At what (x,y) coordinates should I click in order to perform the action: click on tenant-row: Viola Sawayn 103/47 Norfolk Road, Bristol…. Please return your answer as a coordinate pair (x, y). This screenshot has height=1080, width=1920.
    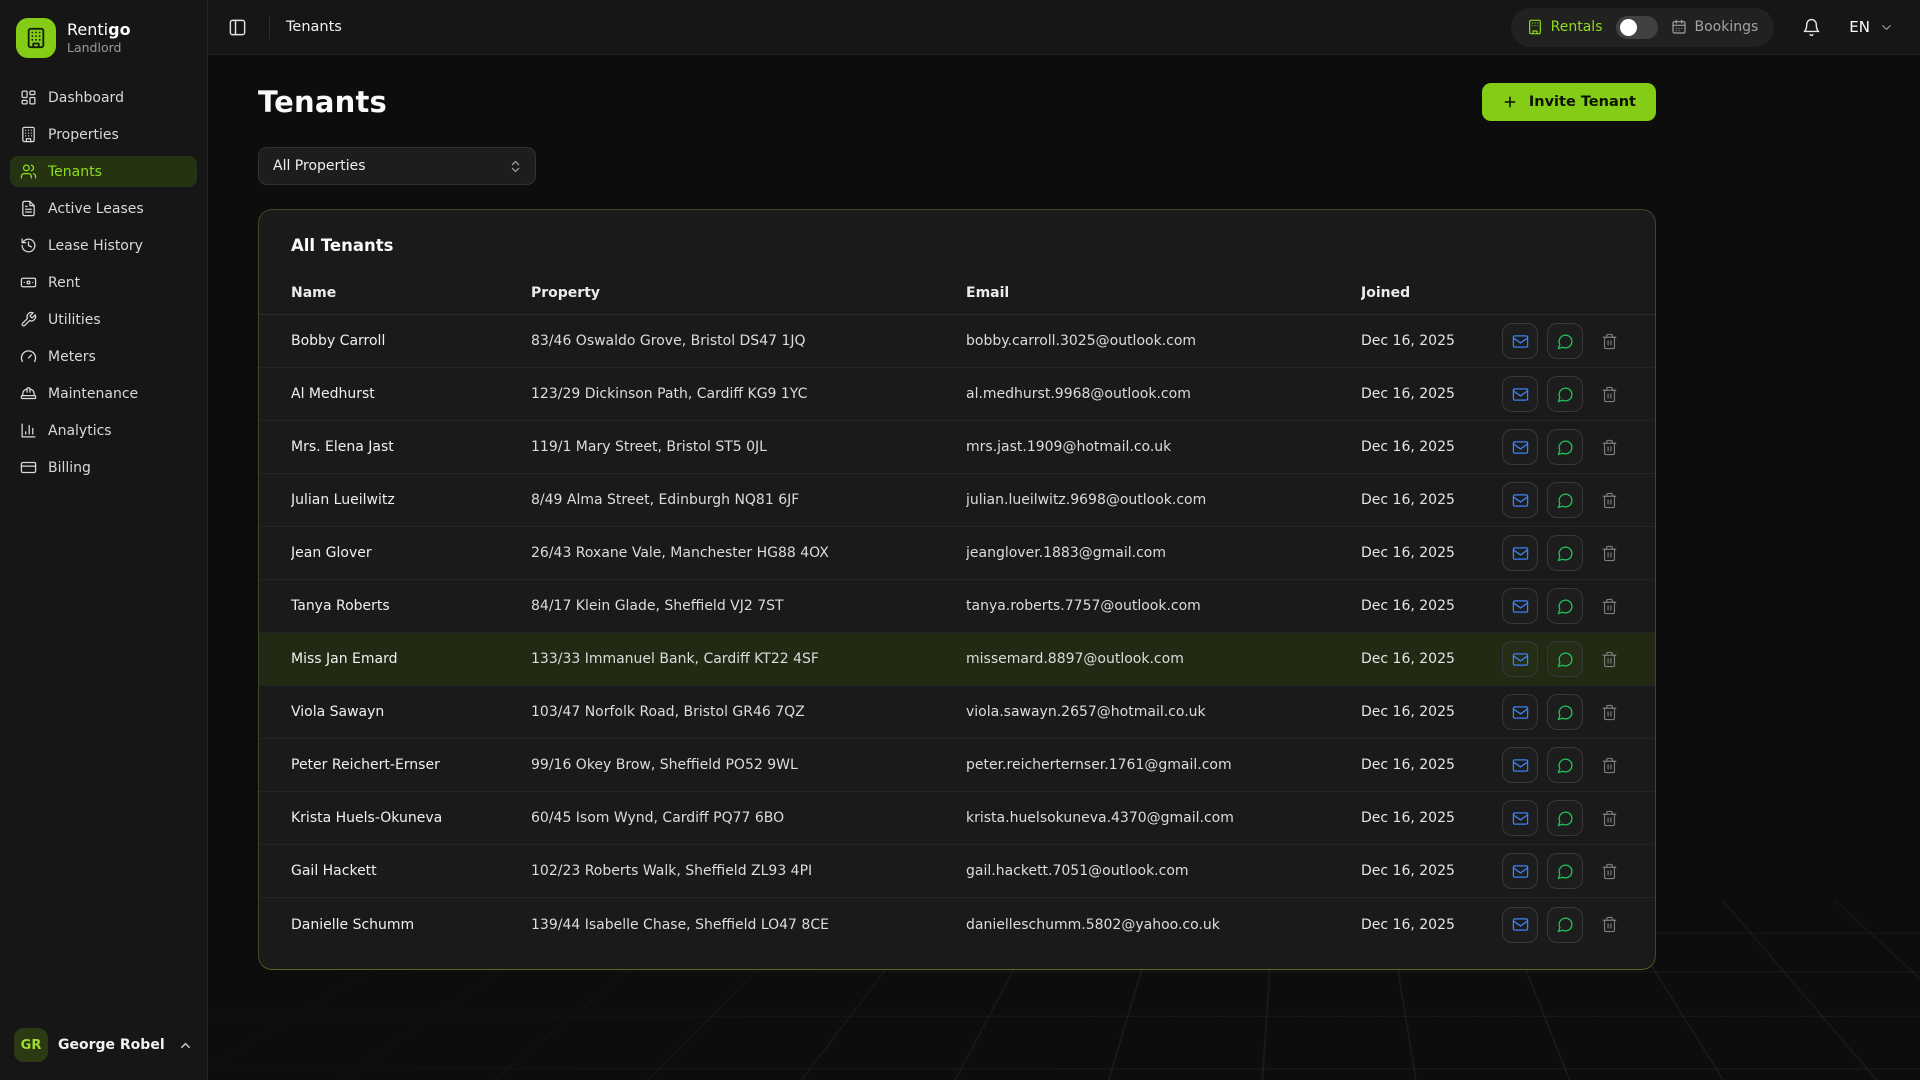
    Looking at the image, I should click on (957, 712).